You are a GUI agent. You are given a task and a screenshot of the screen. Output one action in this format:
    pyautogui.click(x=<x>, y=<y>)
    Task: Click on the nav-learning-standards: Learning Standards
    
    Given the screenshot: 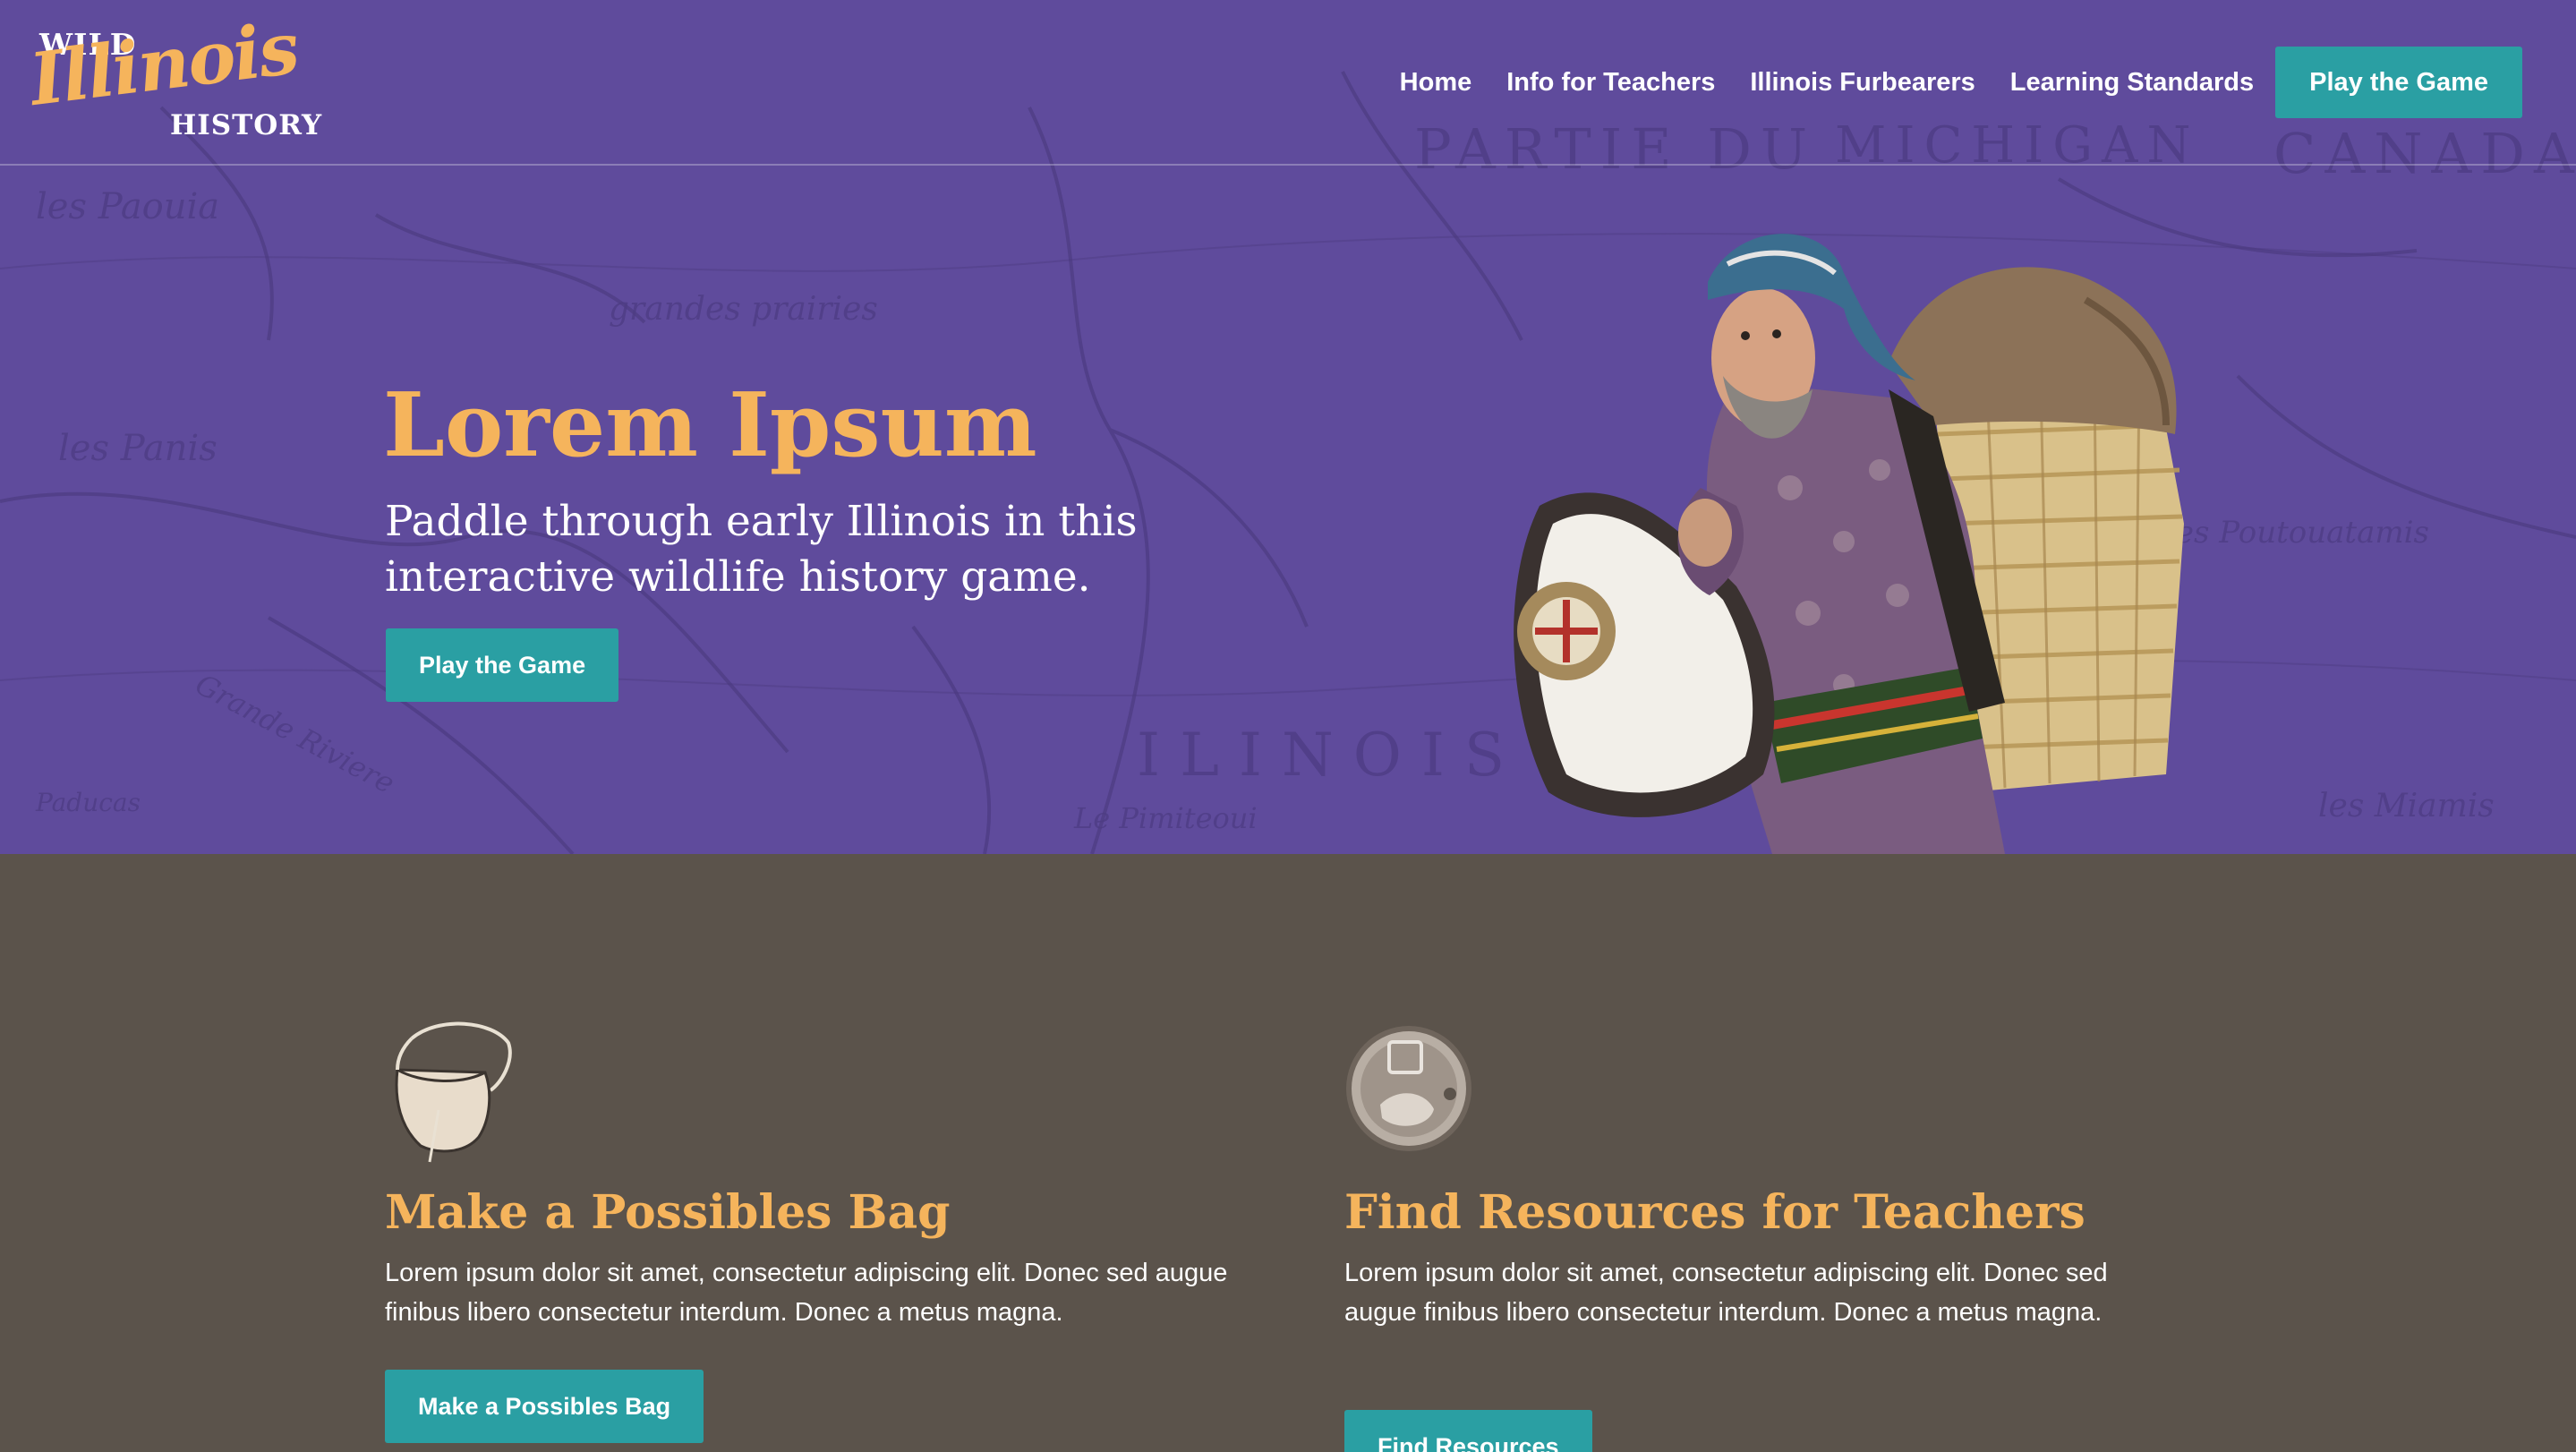 What is the action you would take?
    pyautogui.click(x=2132, y=83)
    